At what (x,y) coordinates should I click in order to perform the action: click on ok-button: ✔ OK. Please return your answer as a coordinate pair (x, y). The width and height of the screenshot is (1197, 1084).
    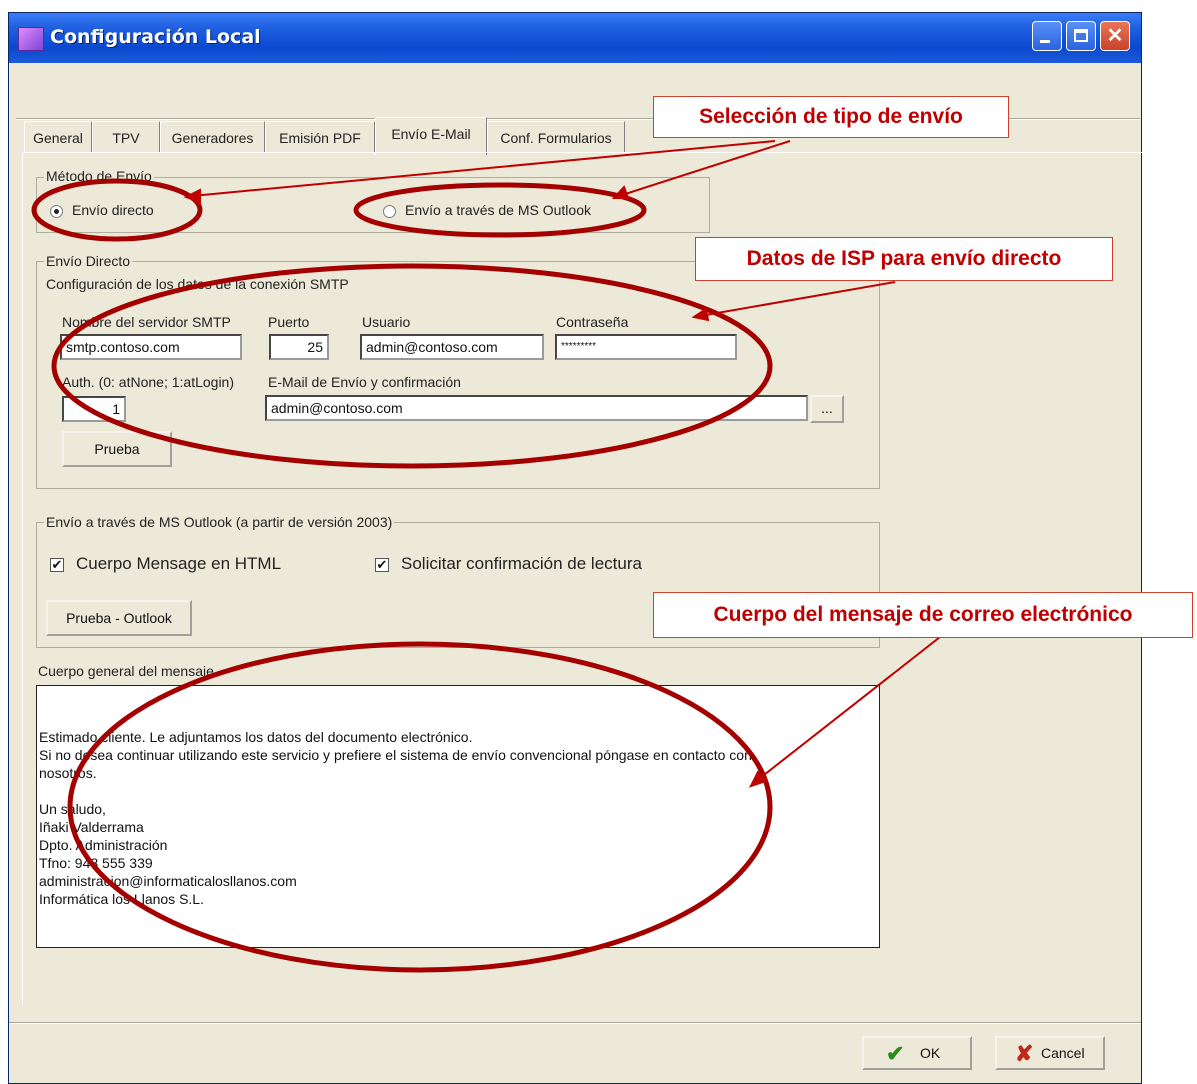
    Looking at the image, I should click on (917, 1053).